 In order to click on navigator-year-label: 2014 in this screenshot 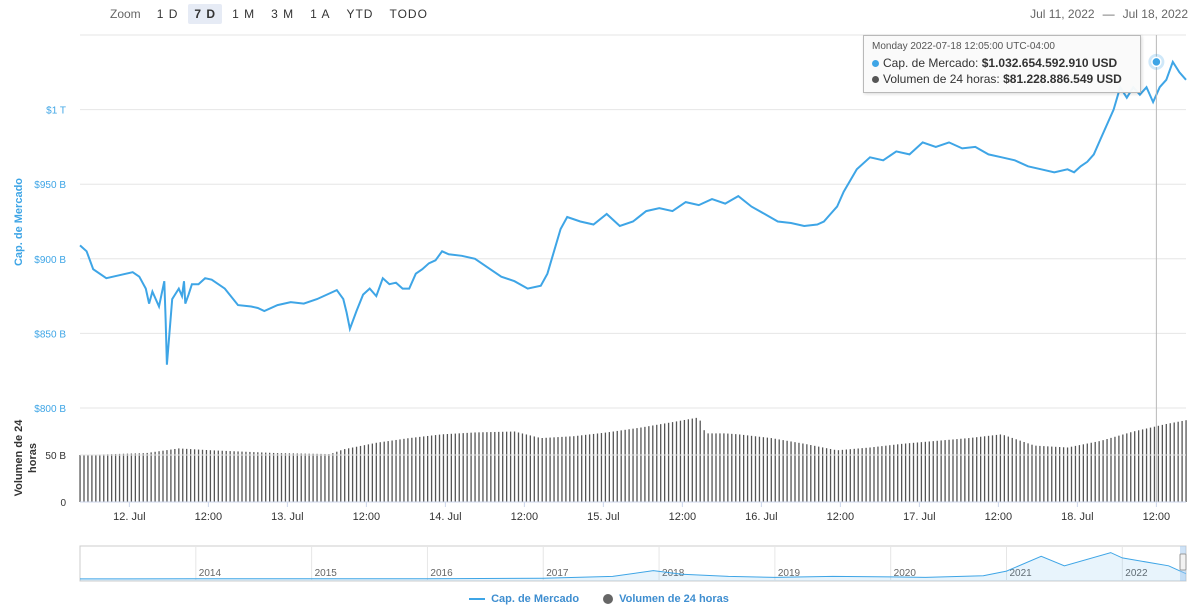, I will do `click(210, 573)`.